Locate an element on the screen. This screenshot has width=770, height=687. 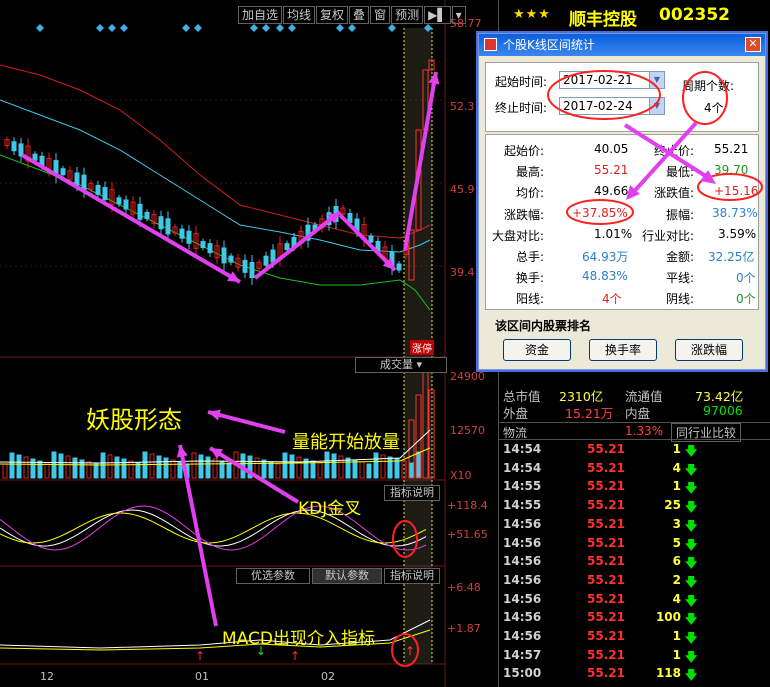
pct-value: +37.85% is located at coordinates (600, 213).